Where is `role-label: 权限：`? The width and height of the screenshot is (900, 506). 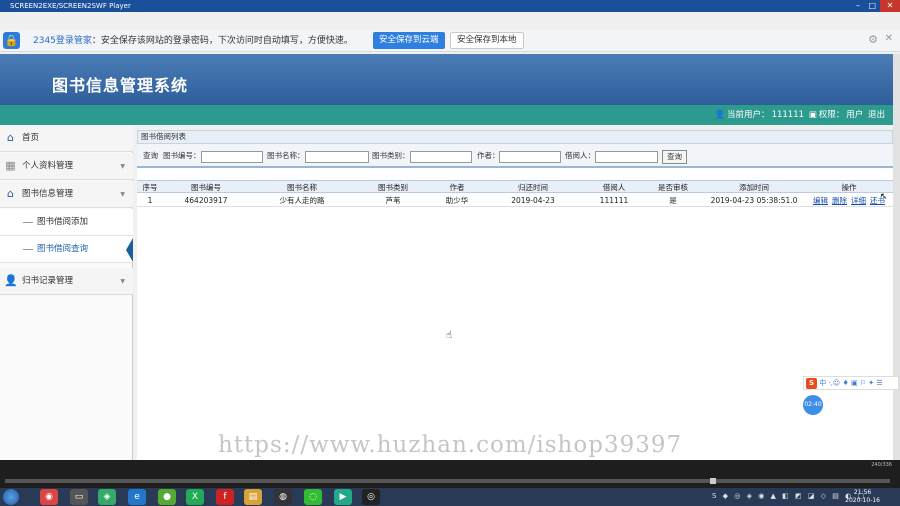
role-label: 权限： is located at coordinates (831, 115).